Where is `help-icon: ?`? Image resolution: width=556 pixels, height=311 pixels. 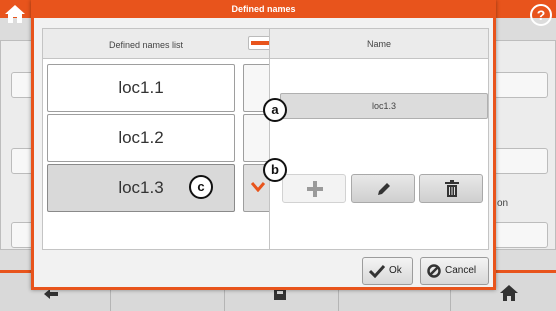 help-icon: ? is located at coordinates (541, 15).